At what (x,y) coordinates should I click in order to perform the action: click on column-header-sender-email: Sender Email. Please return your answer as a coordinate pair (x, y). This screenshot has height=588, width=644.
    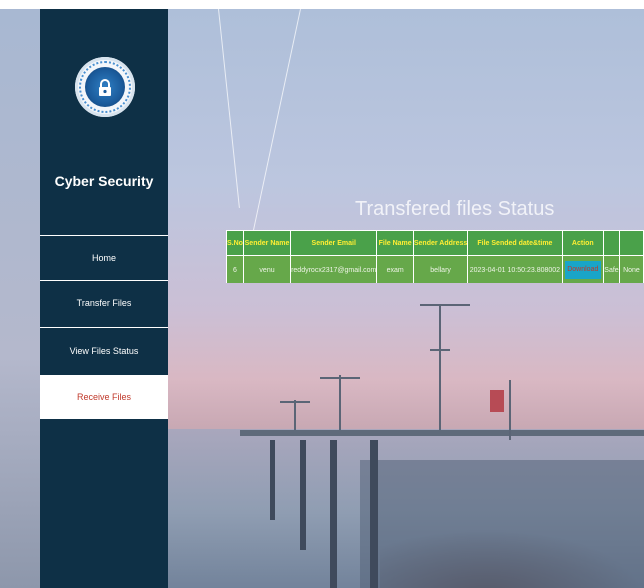
    Looking at the image, I should click on (334, 243).